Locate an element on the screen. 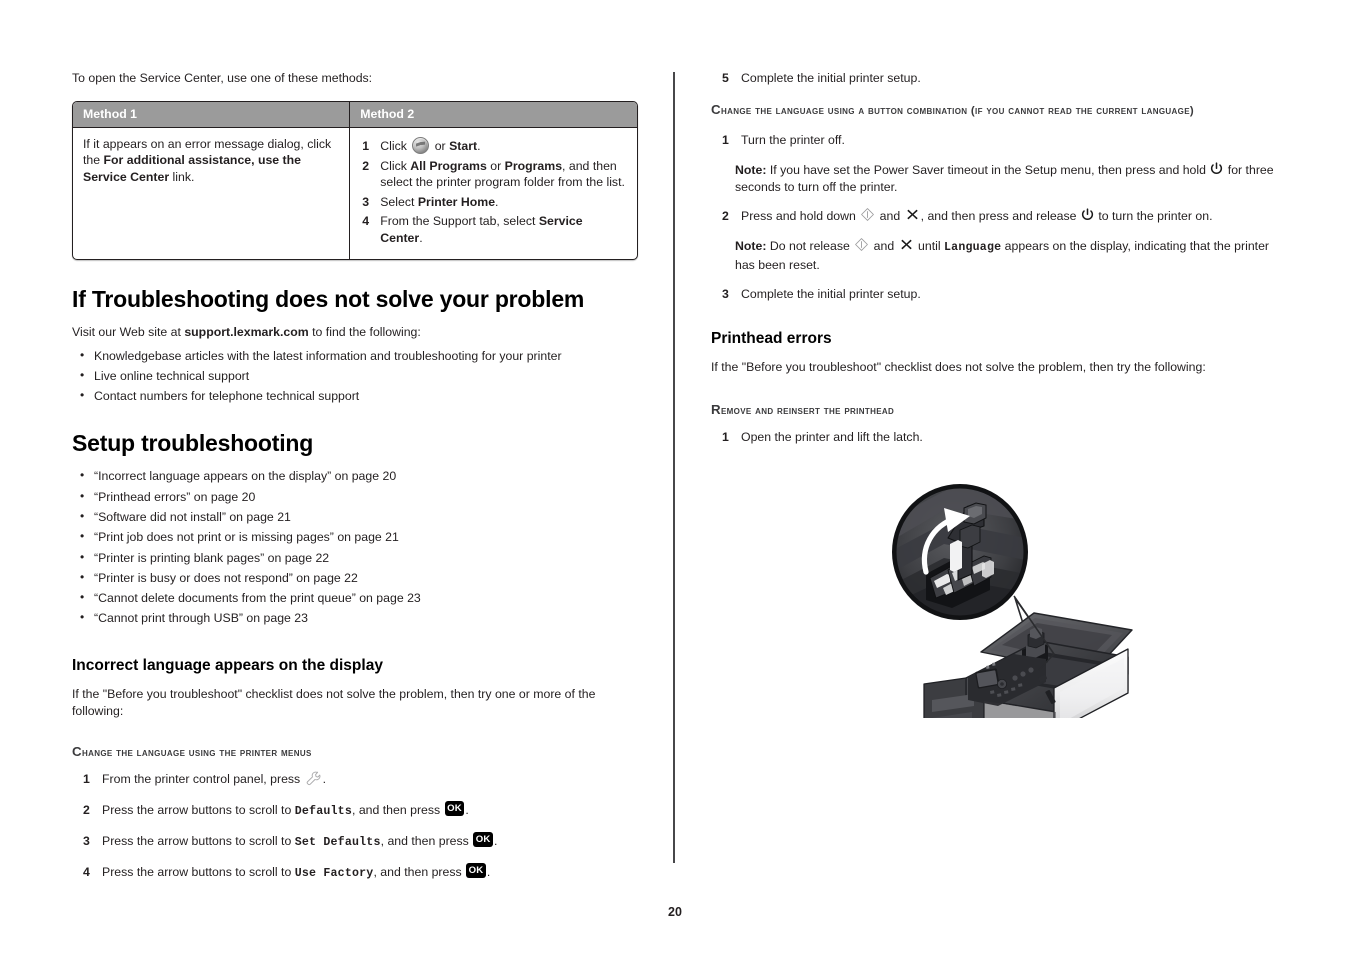 The width and height of the screenshot is (1350, 954). step-text-pre: From the Support tab, select is located at coordinates (459, 221).